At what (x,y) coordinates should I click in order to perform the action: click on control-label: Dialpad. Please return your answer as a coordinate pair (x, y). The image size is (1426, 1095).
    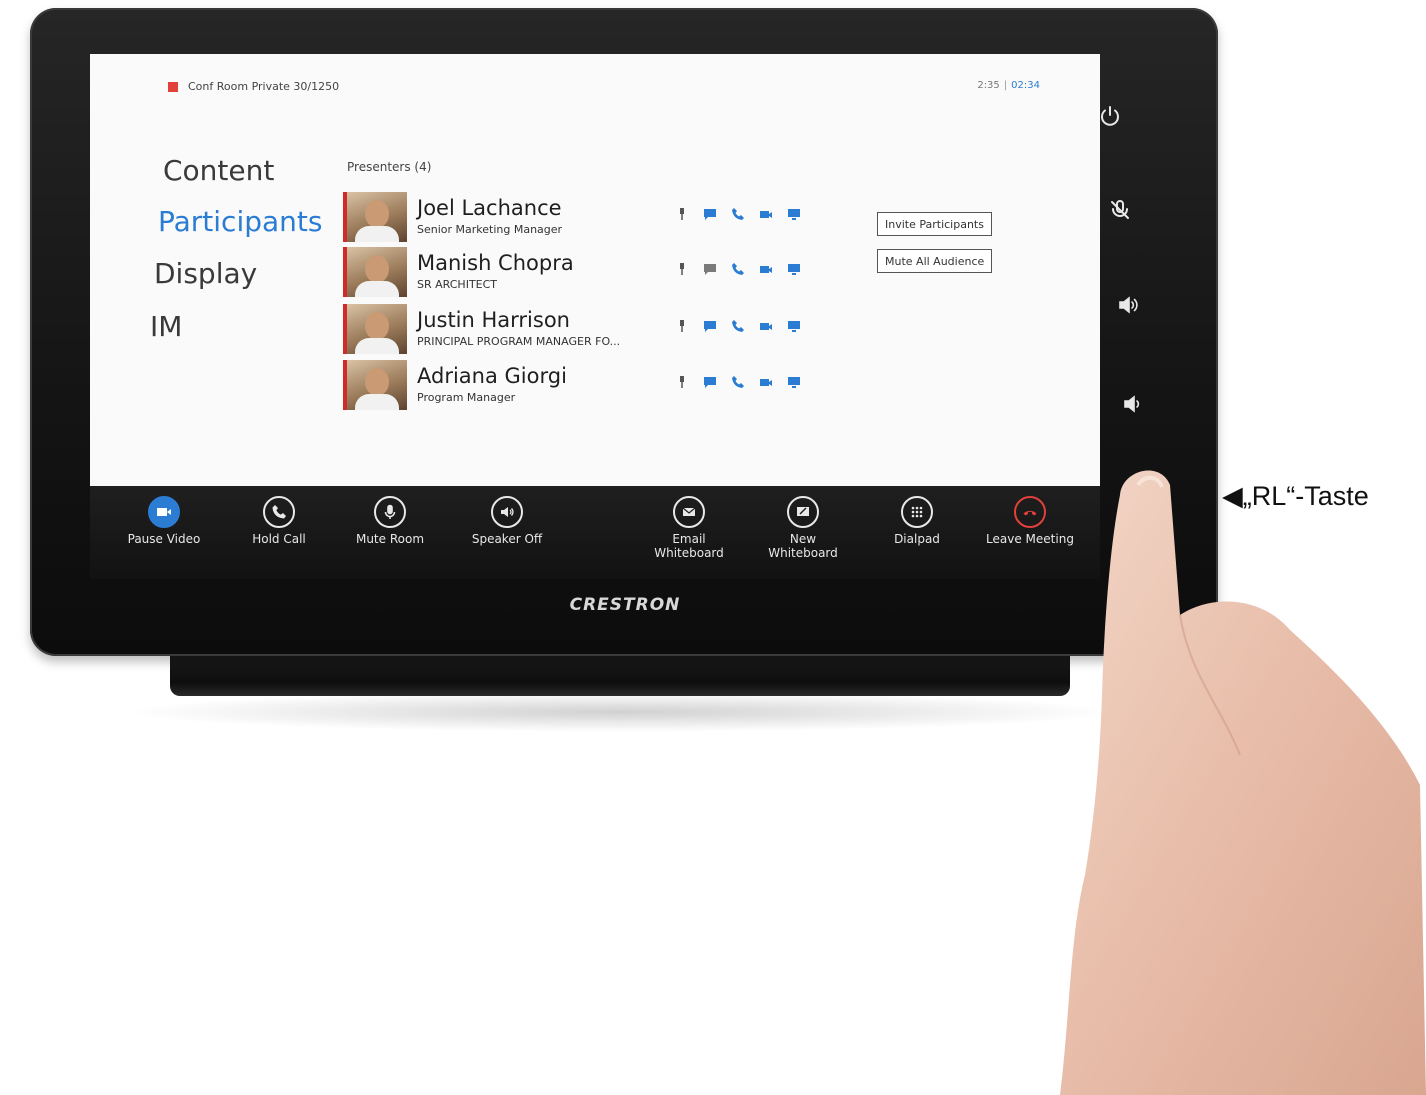
    Looking at the image, I should click on (917, 539).